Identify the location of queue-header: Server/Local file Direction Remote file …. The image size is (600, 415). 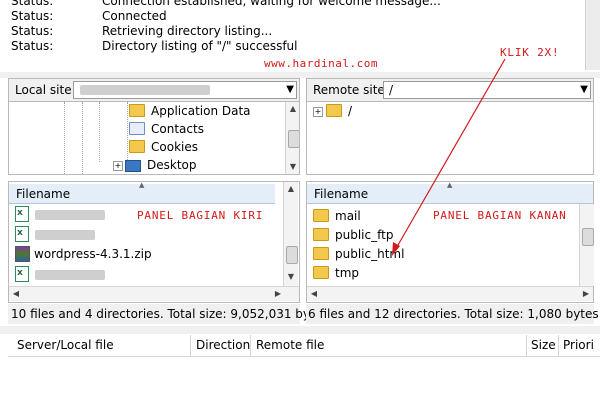
(304, 346).